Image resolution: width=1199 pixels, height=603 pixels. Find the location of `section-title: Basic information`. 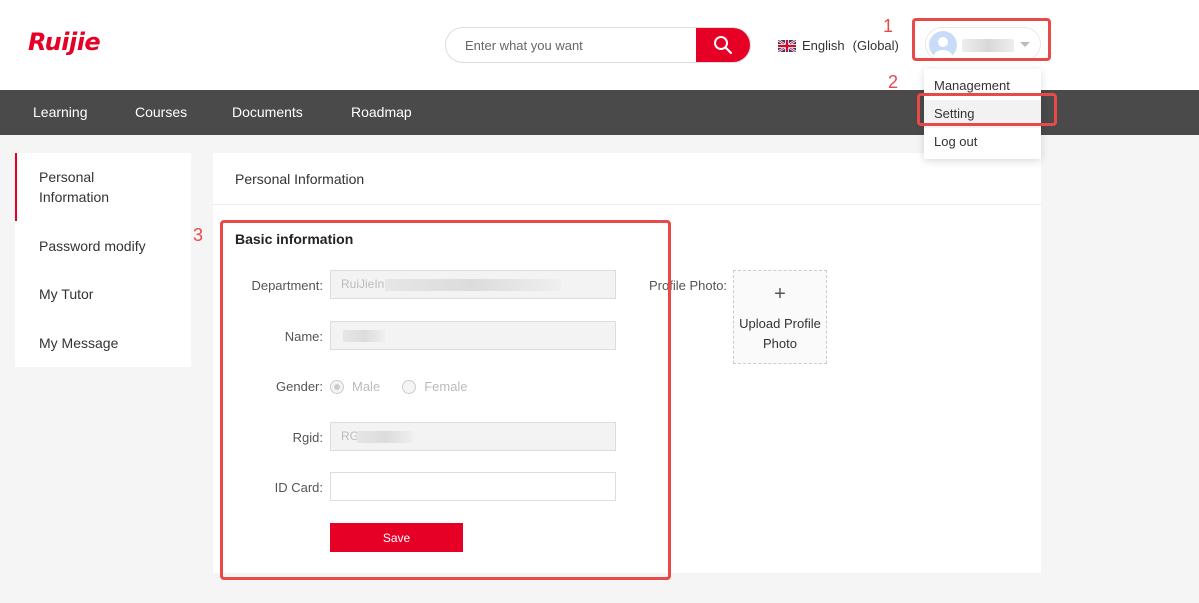

section-title: Basic information is located at coordinates (294, 239).